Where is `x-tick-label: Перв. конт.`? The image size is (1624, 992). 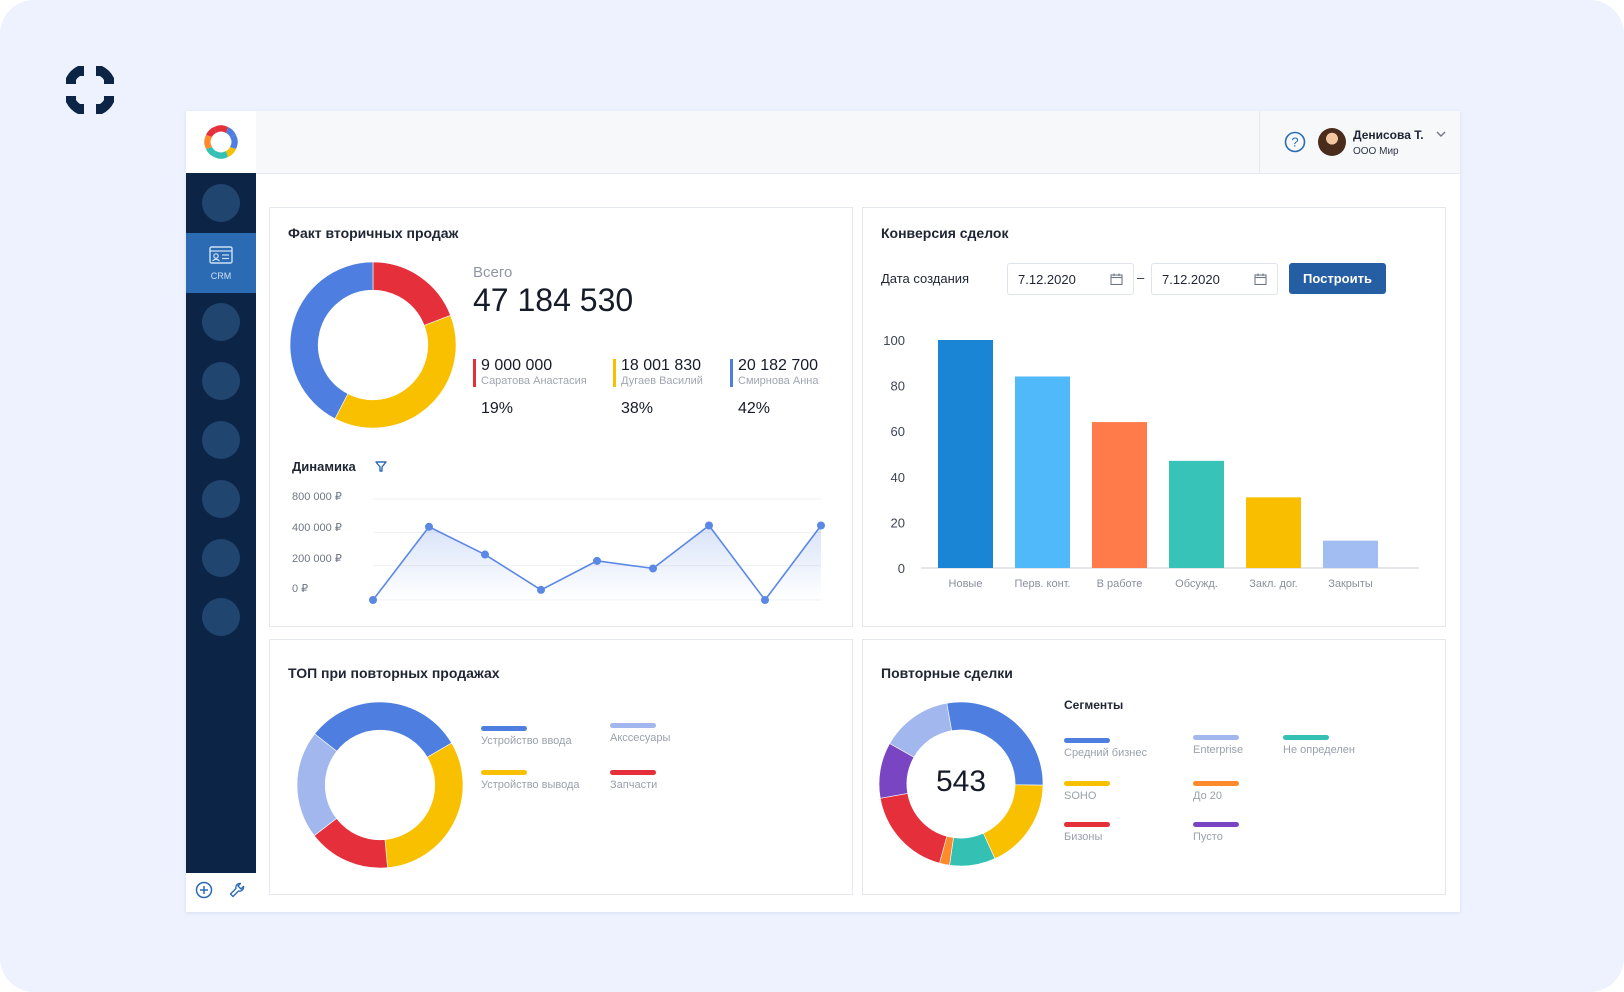 x-tick-label: Перв. конт. is located at coordinates (1042, 584).